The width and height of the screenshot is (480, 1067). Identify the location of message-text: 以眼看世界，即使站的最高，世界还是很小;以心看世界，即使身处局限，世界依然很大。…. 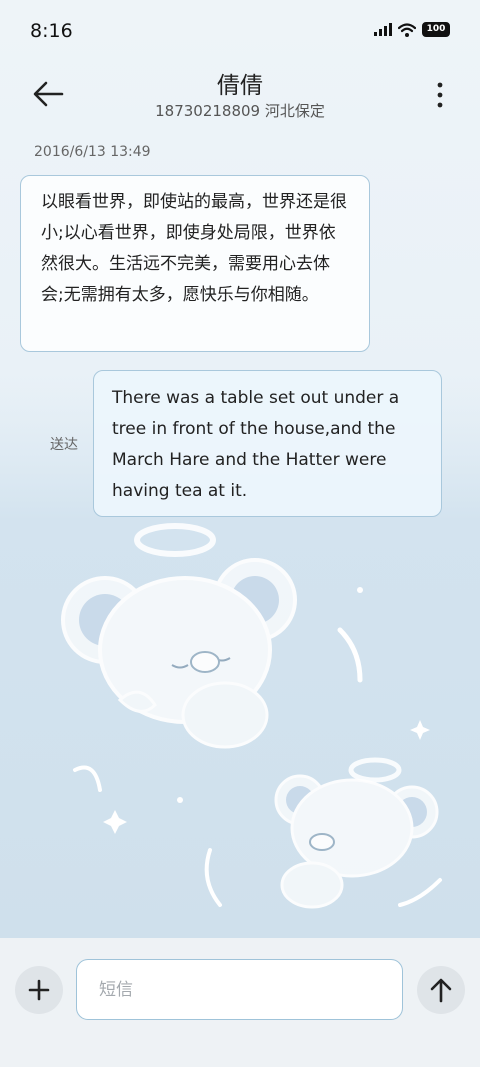
(194, 248).